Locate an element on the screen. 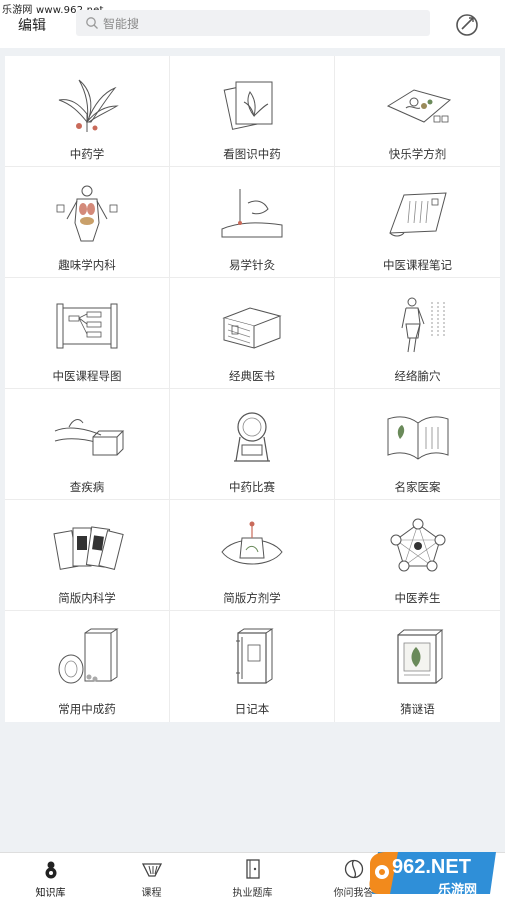  body-organs-icon is located at coordinates (87, 213).